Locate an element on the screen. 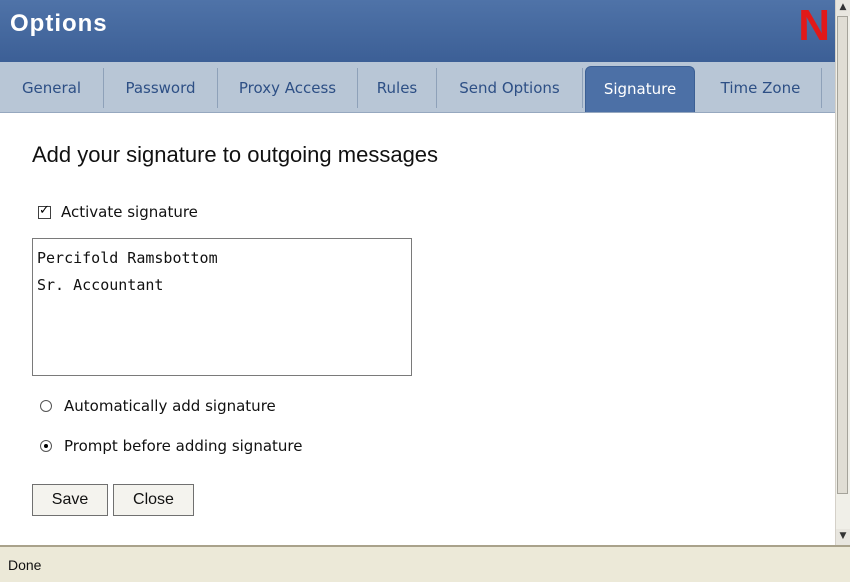 Image resolution: width=850 pixels, height=582 pixels. signature-line: Sr. Accountant is located at coordinates (100, 285).